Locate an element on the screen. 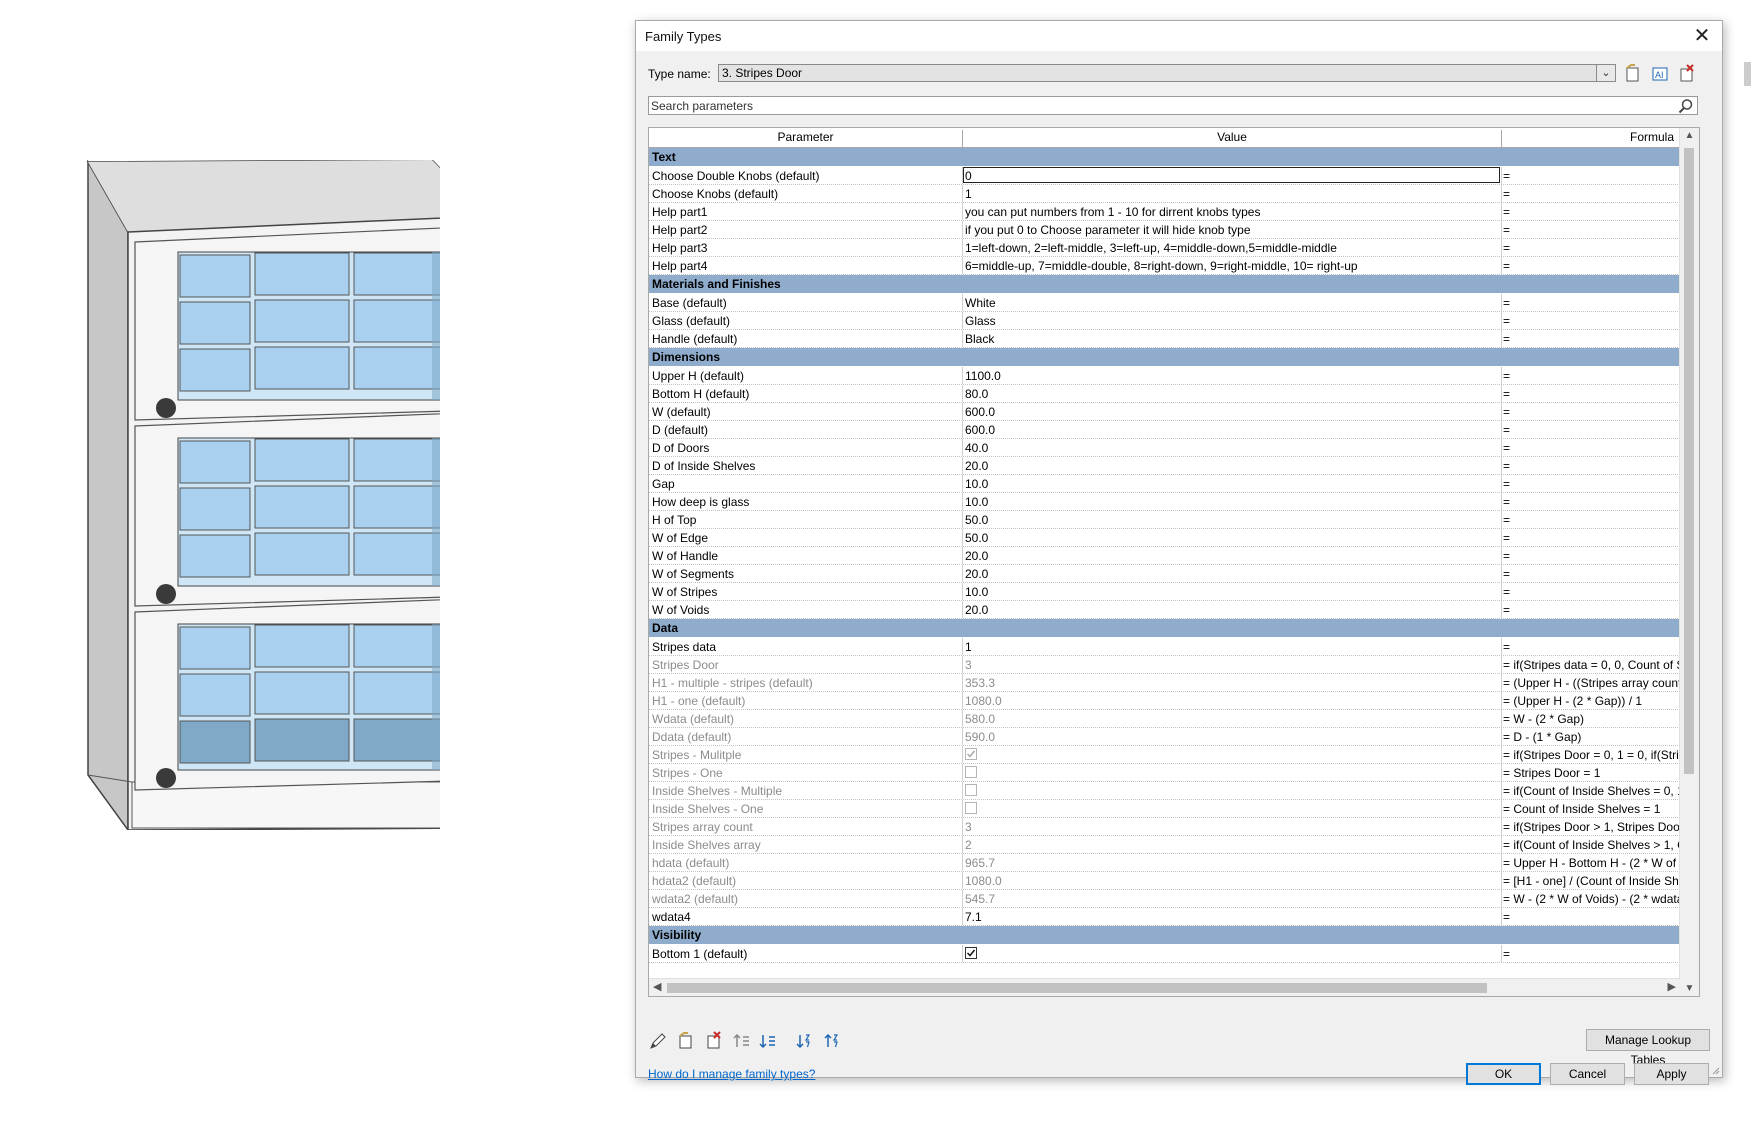 The height and width of the screenshot is (1127, 1751). table-row: W of Segments 20.0 = is located at coordinates (1164, 574).